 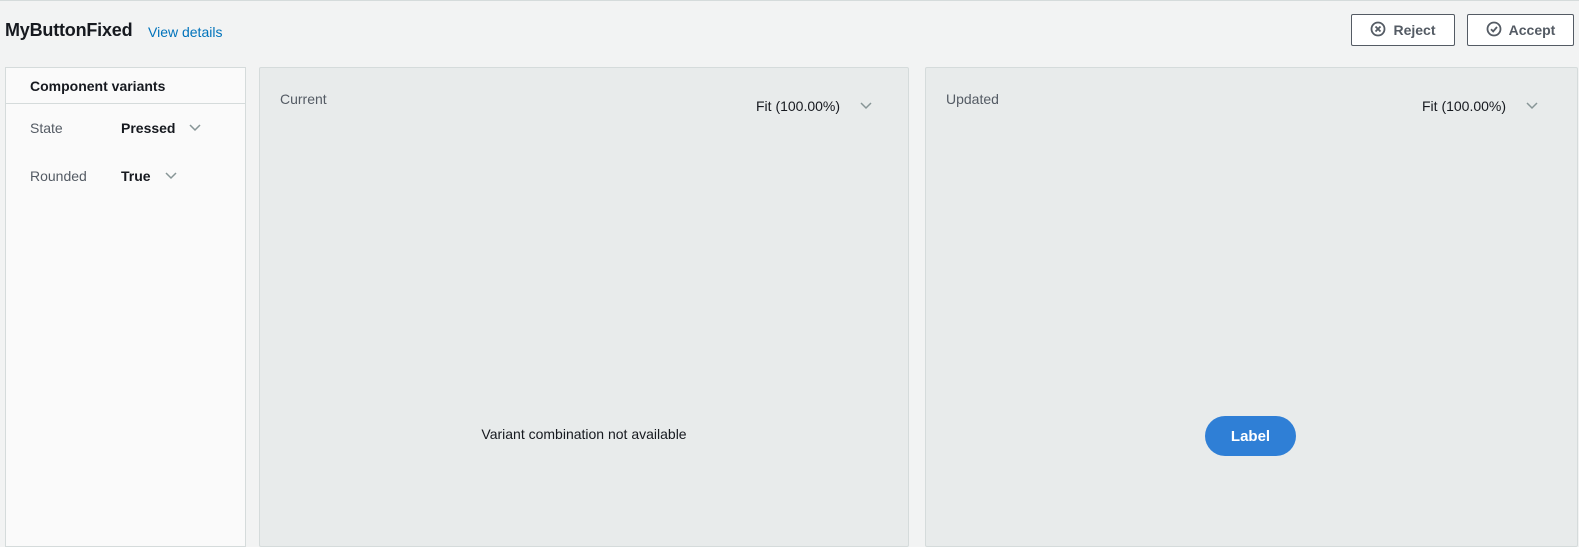 What do you see at coordinates (1497, 30) in the screenshot?
I see `circle-check-icon` at bounding box center [1497, 30].